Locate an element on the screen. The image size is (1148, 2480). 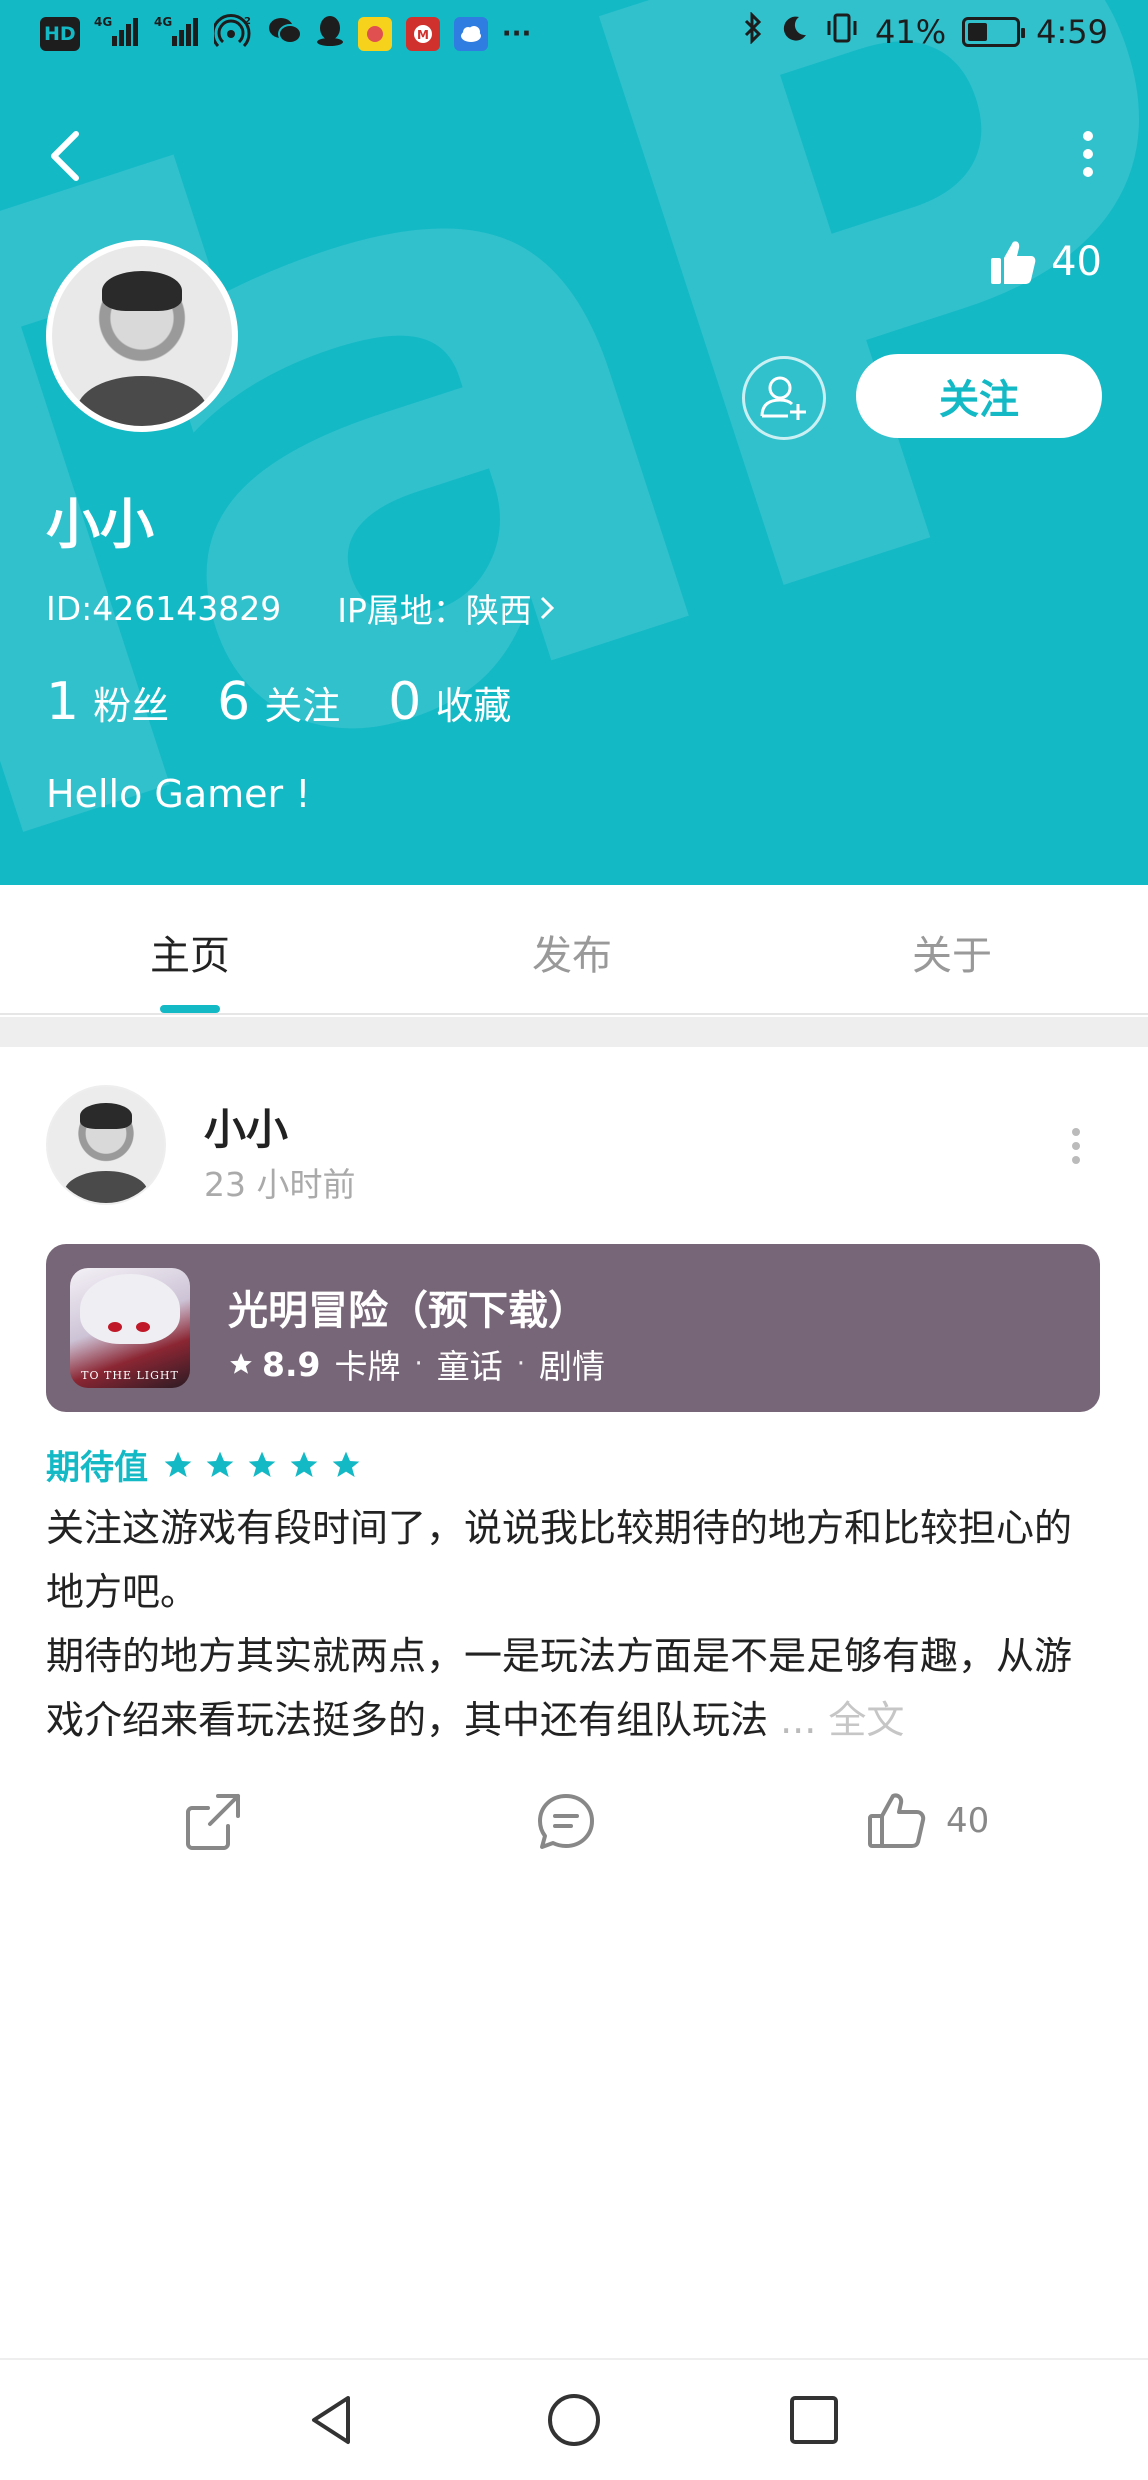
bluetooth-icon is located at coordinates (753, 31).